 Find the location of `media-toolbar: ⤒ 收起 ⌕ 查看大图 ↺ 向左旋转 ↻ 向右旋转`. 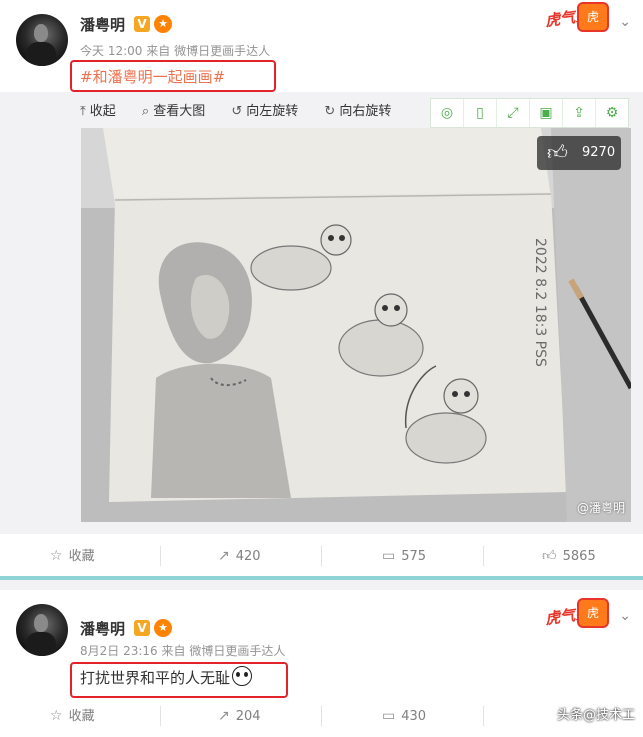

media-toolbar: ⤒ 收起 ⌕ 查看大图 ↺ 向左旋转 ↻ 向右旋转 is located at coordinates (246, 109).